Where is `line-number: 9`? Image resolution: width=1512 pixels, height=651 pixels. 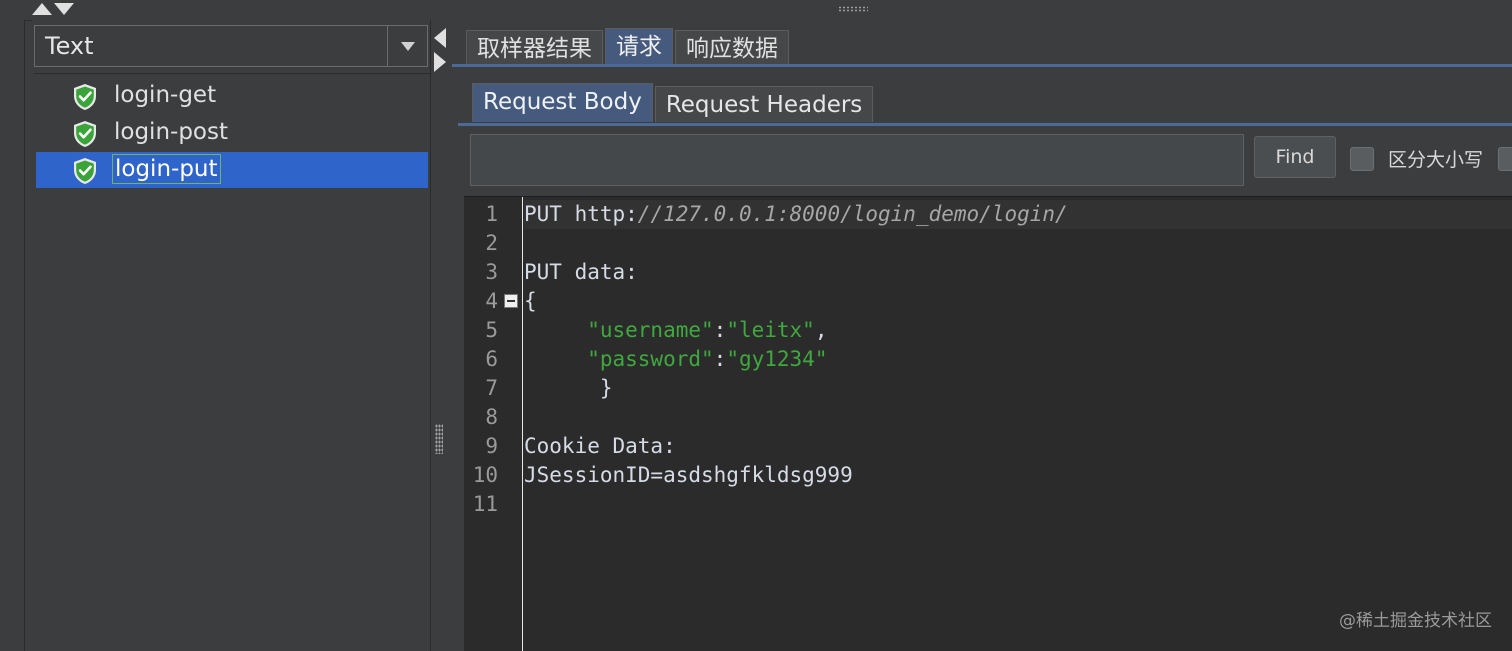
line-number: 9 is located at coordinates (491, 446).